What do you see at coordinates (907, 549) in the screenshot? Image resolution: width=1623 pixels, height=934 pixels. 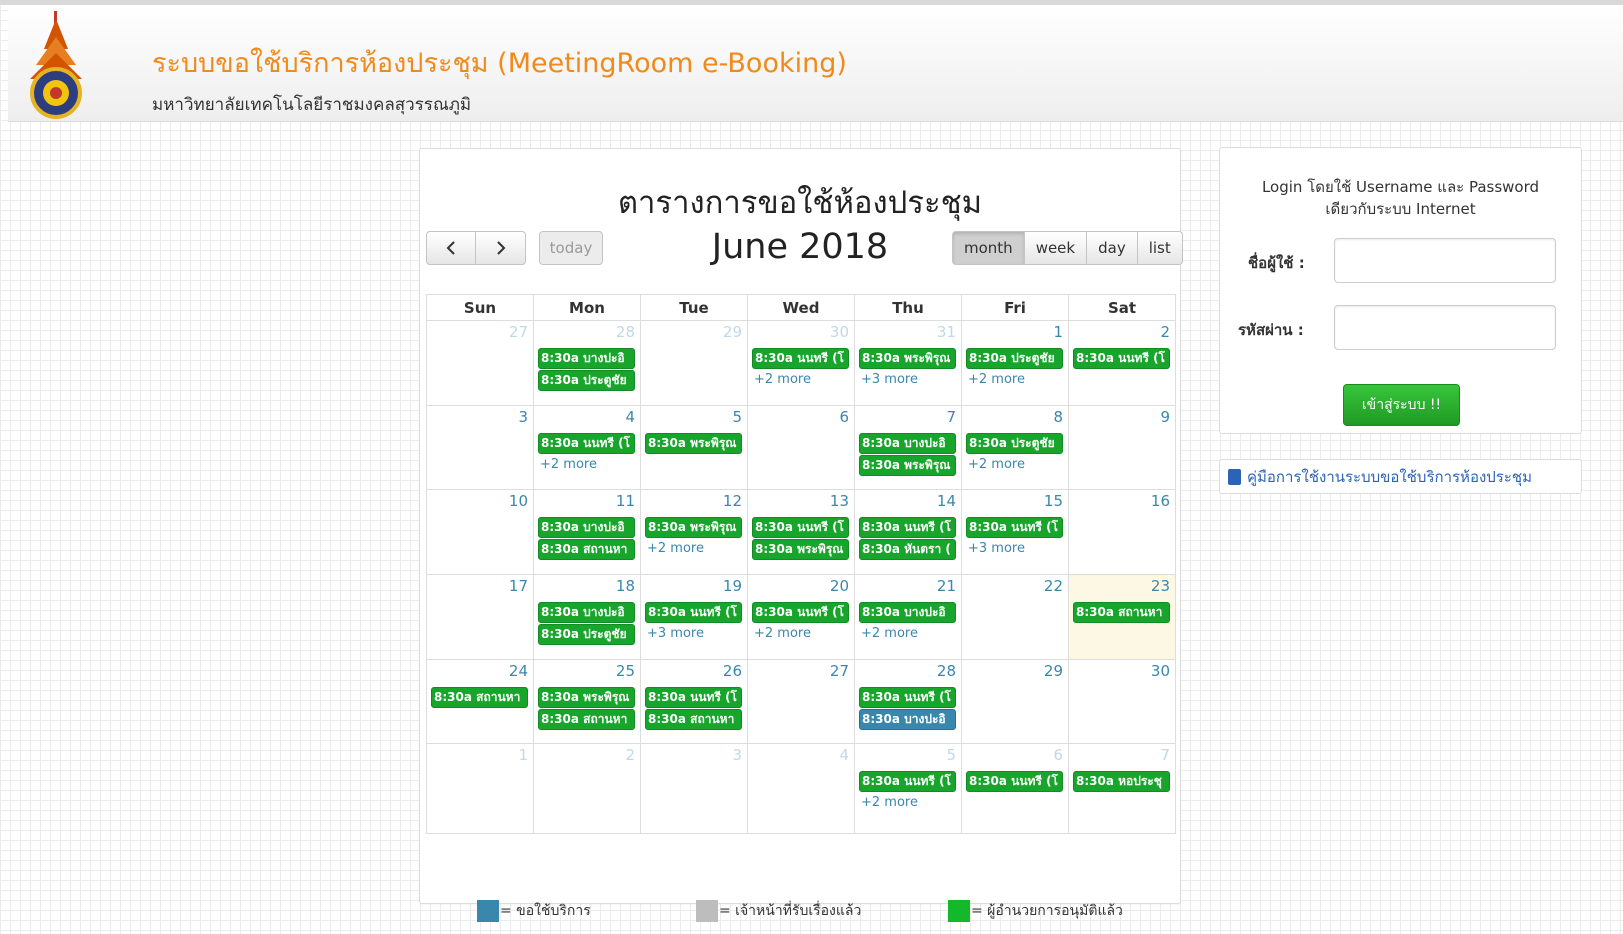 I see `calendar-event: 8:30a หันตรา (` at bounding box center [907, 549].